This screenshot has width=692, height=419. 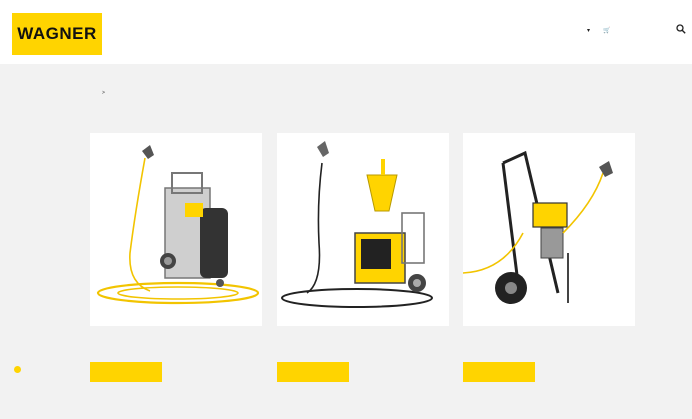 I want to click on chevron-down-icon: ▾, so click(x=589, y=31).